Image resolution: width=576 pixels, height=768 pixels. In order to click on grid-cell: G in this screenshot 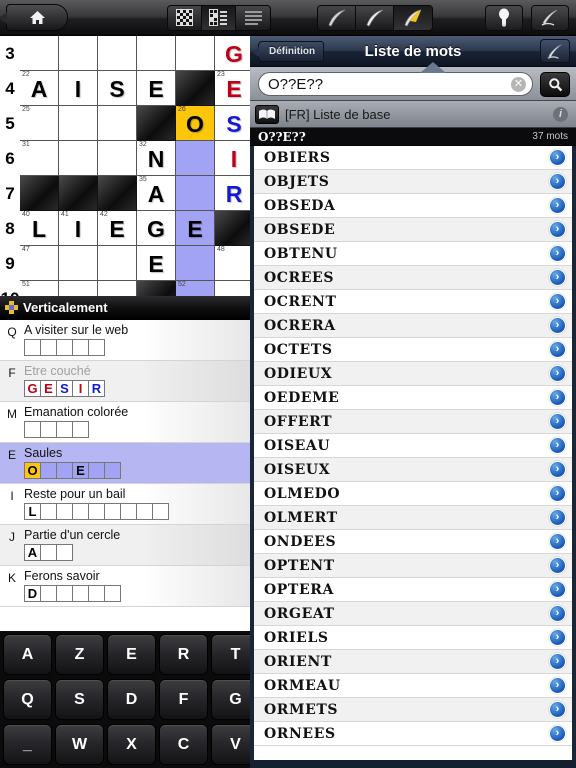, I will do `click(234, 53)`.